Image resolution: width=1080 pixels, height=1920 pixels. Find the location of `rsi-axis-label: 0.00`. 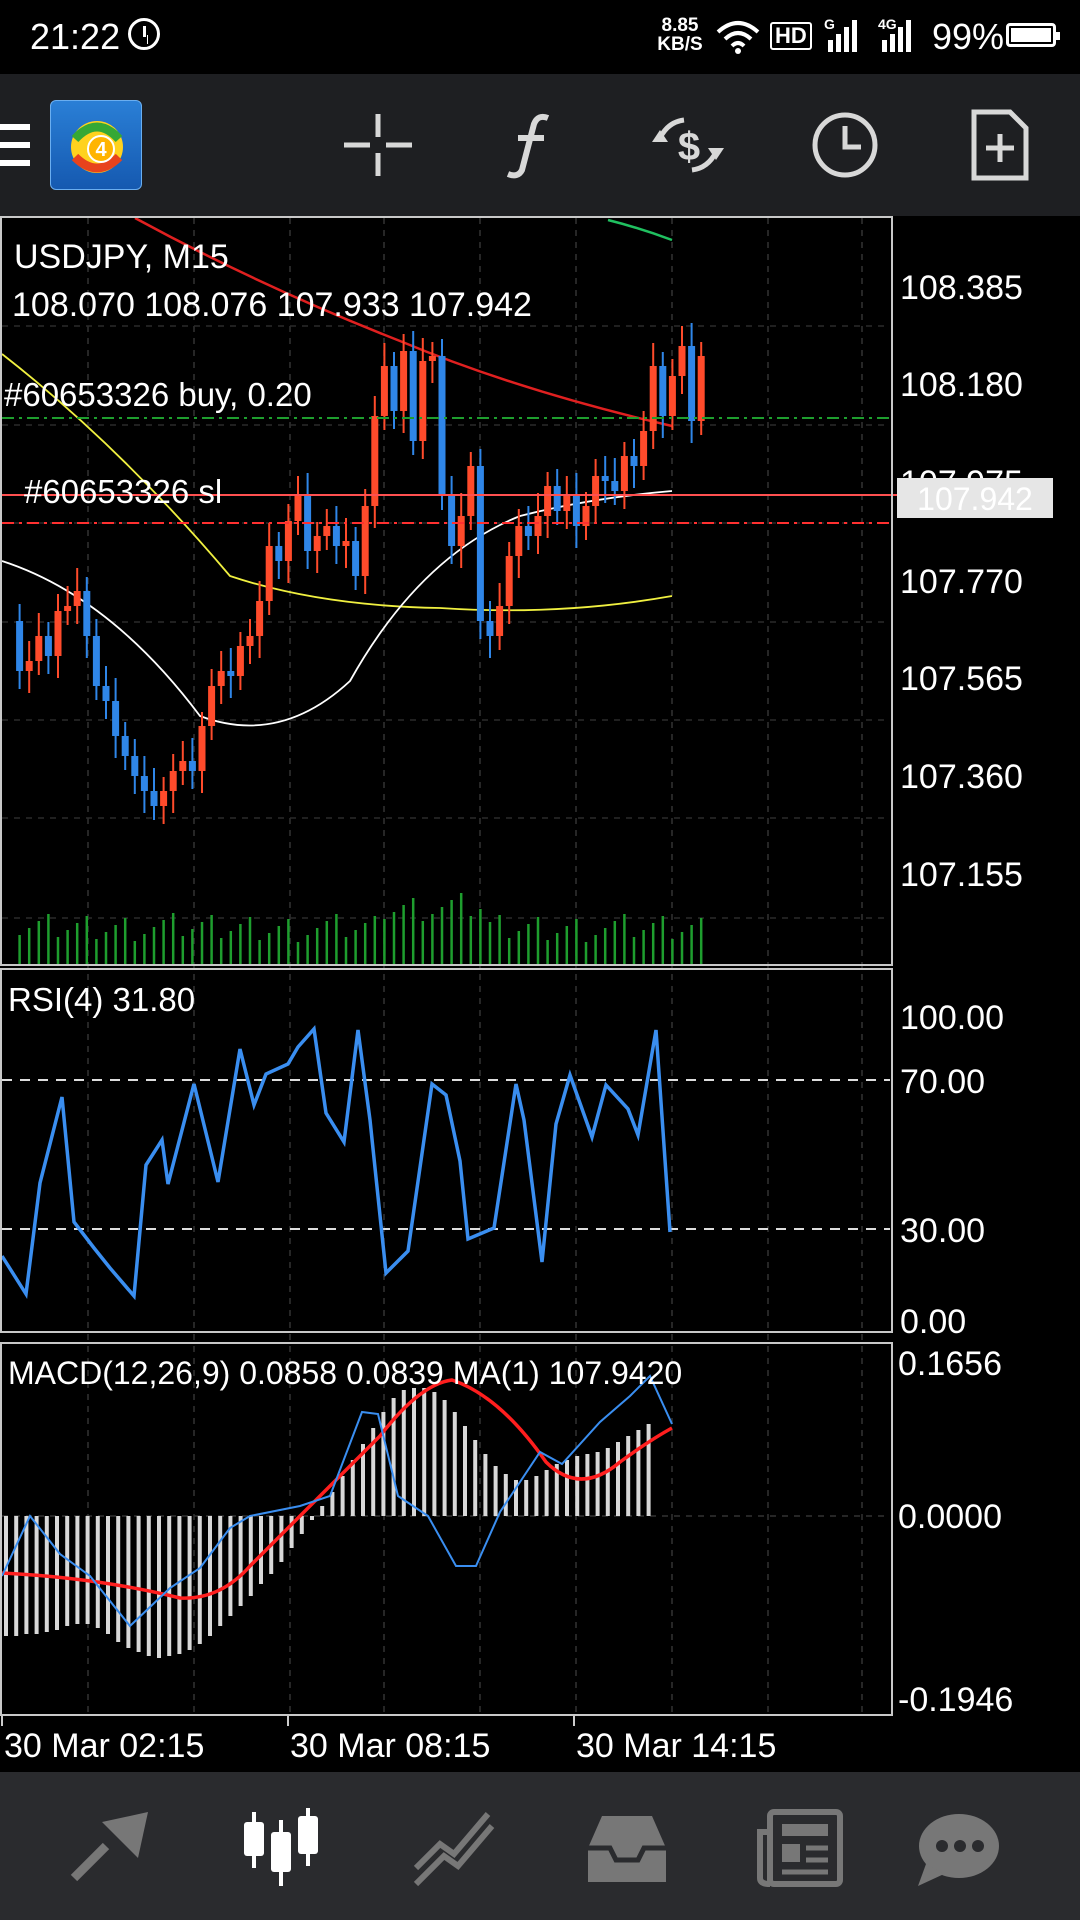

rsi-axis-label: 0.00 is located at coordinates (933, 1322).